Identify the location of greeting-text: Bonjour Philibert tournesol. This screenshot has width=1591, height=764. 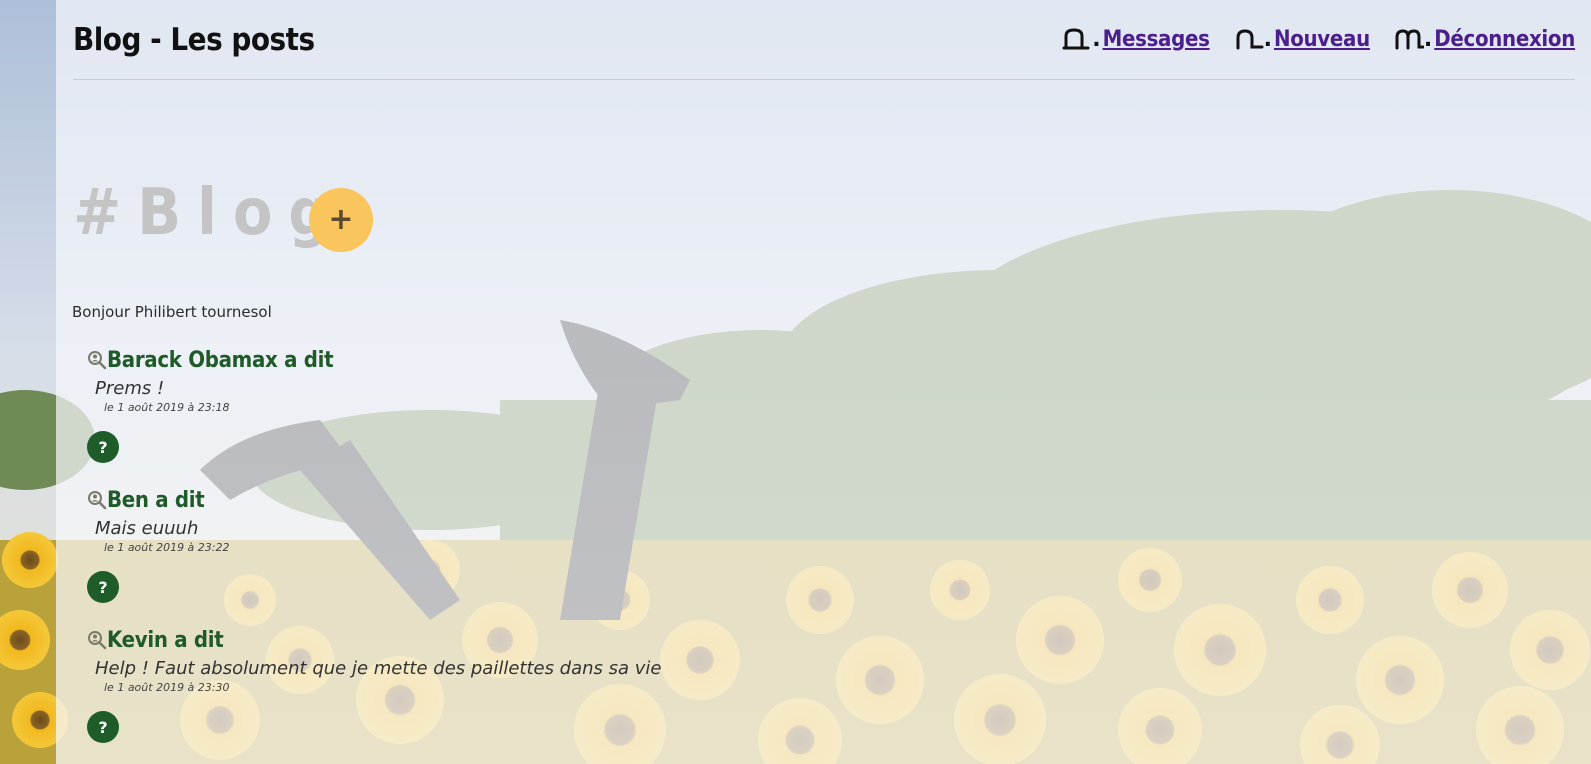
(172, 312).